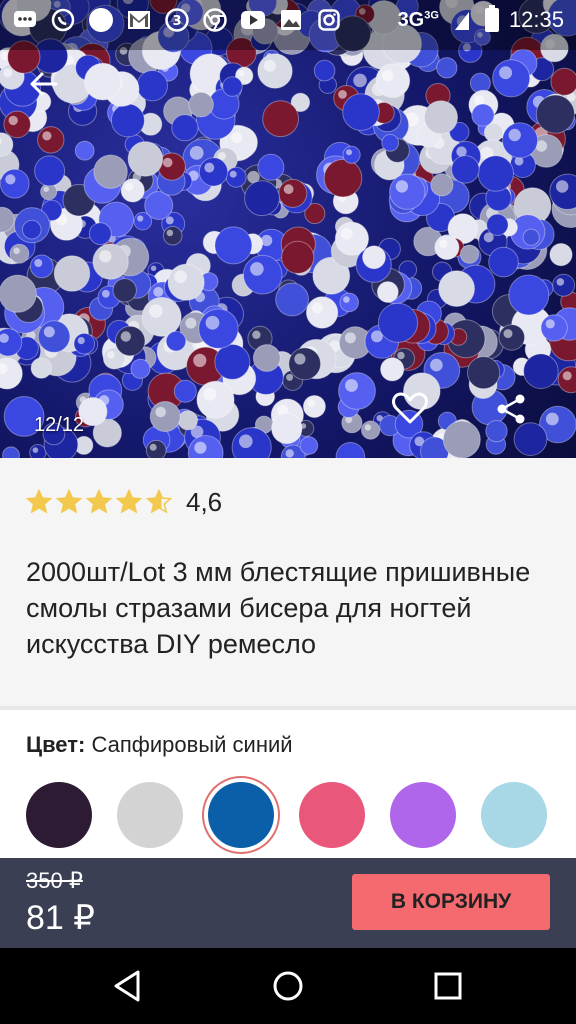  I want to click on navigation-bar, so click(288, 986).